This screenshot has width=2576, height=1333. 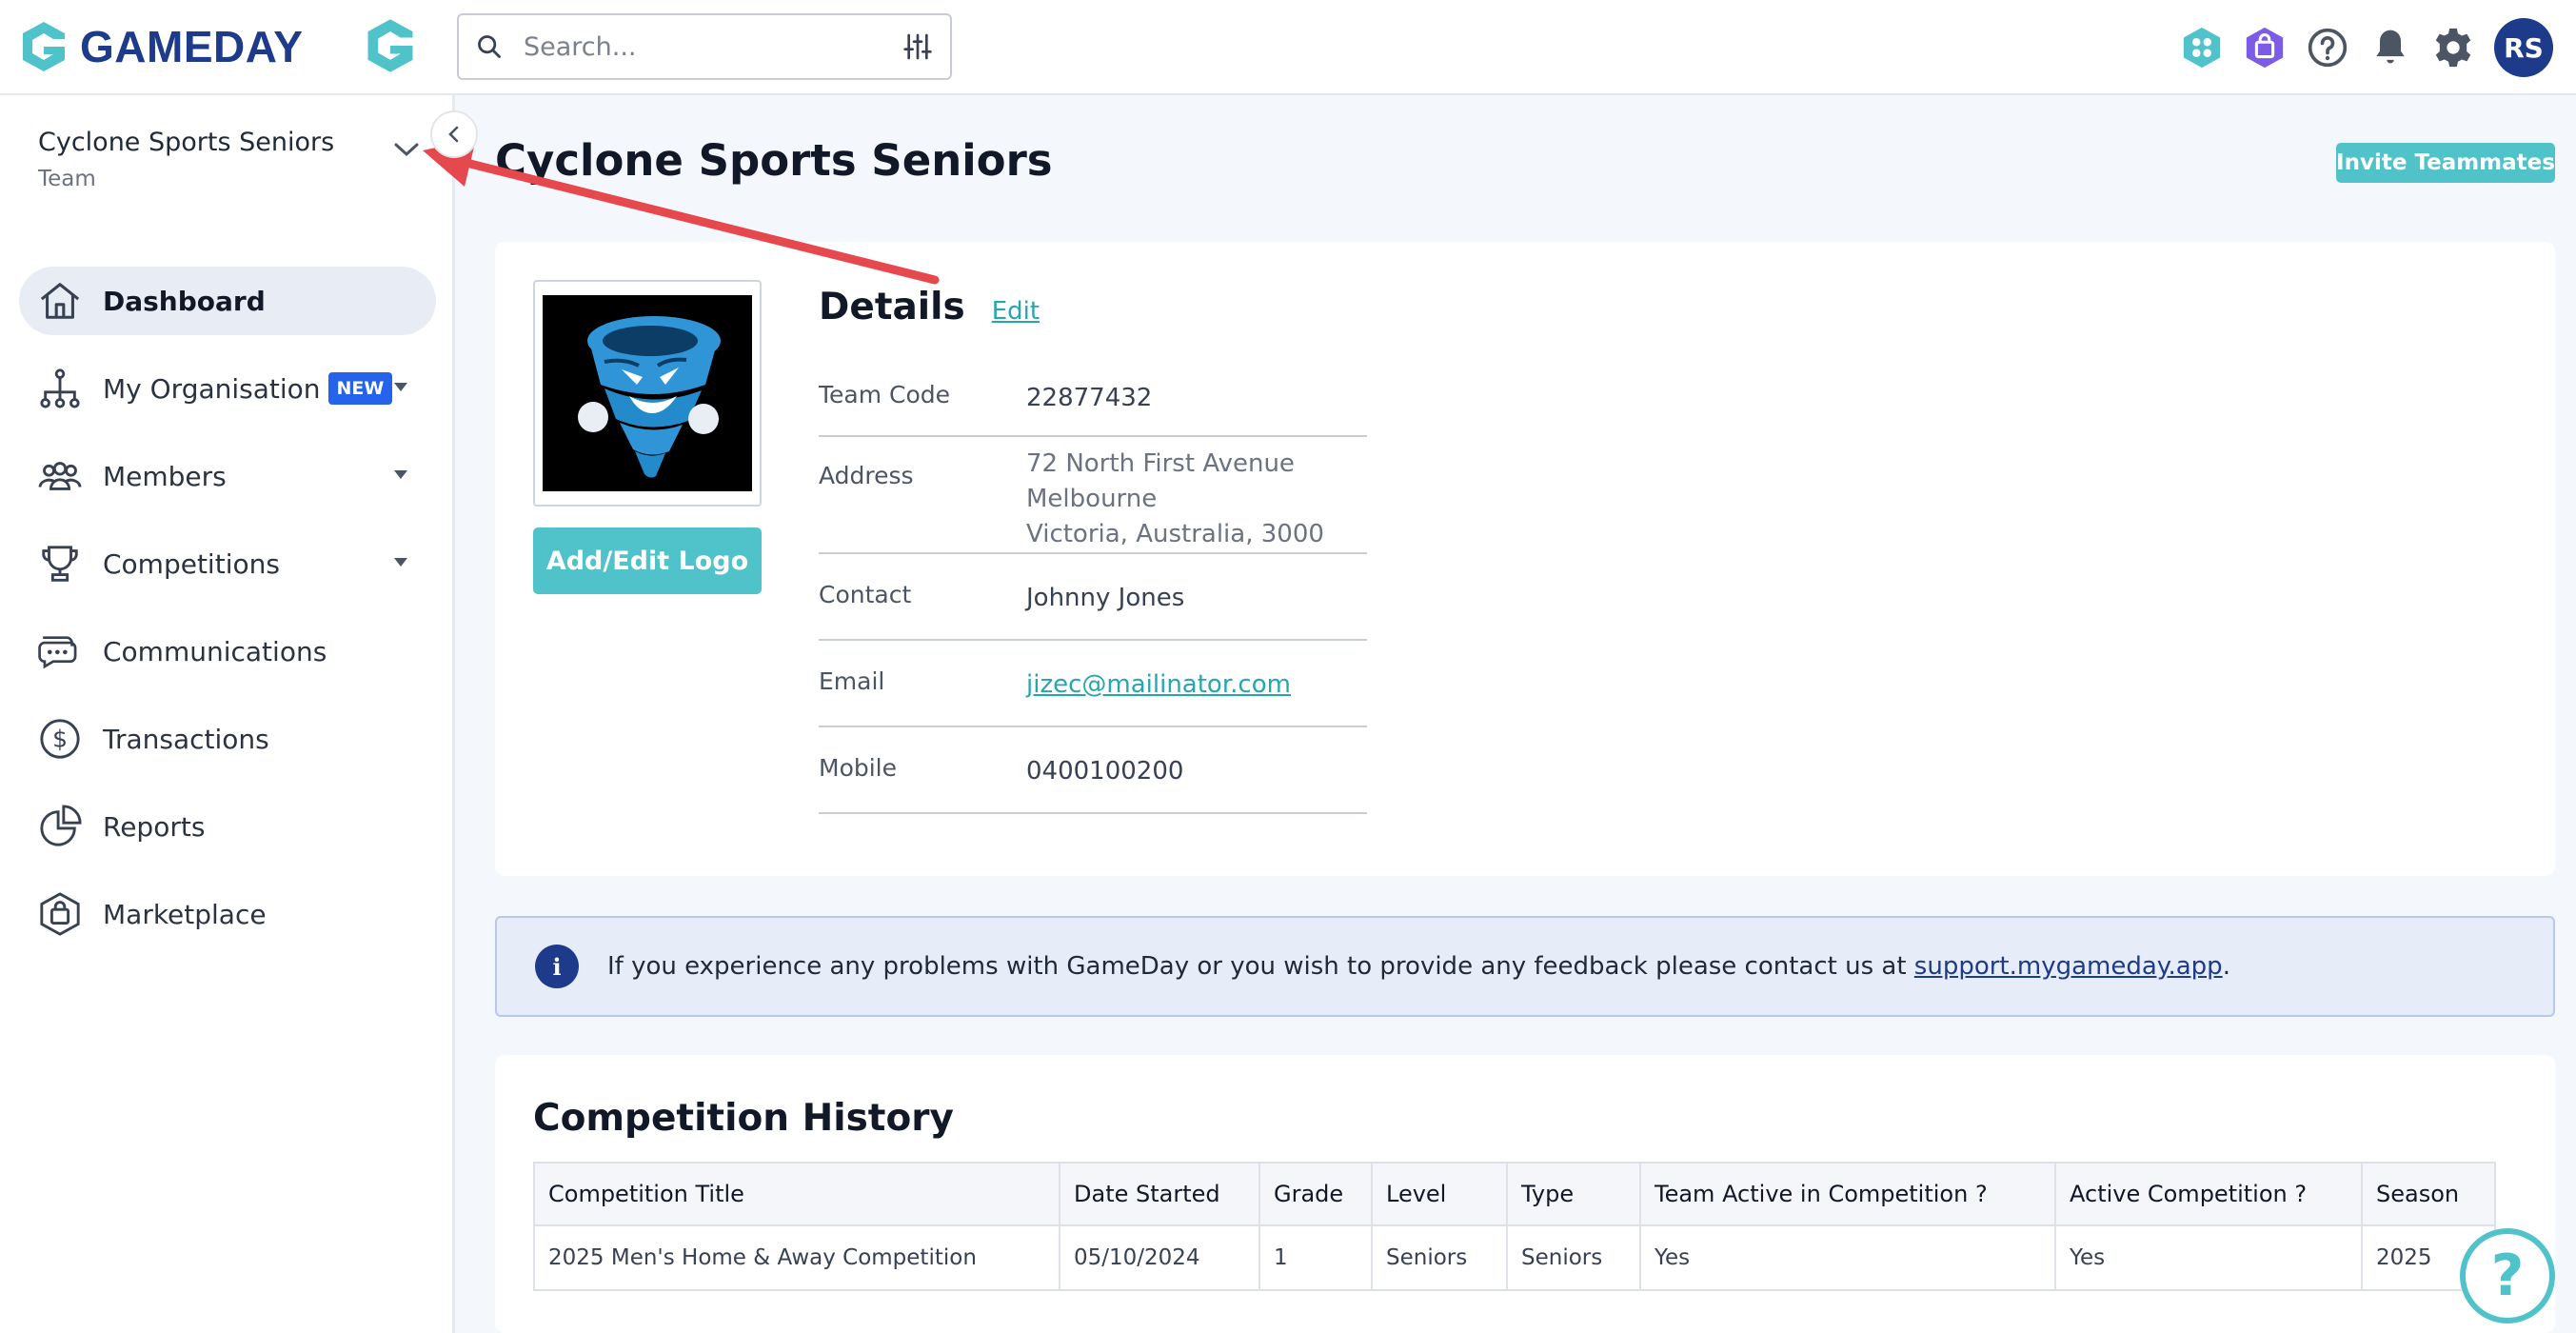 I want to click on sidebar-item-label: Reports, so click(x=154, y=826).